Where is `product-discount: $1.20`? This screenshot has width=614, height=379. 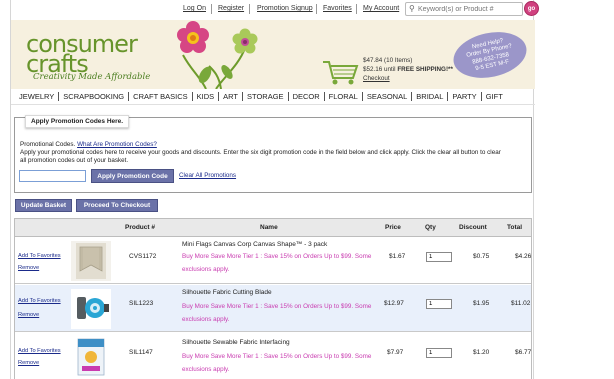
product-discount: $1.20 is located at coordinates (481, 352).